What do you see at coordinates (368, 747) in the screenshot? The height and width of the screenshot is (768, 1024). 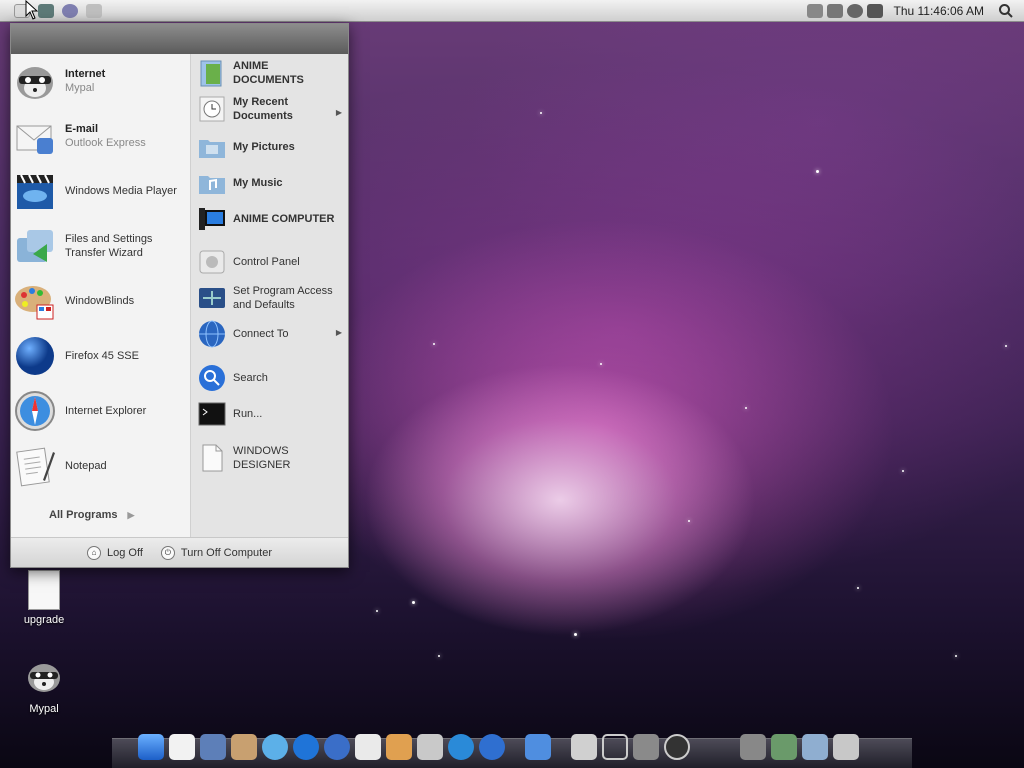 I see `textedit-icon` at bounding box center [368, 747].